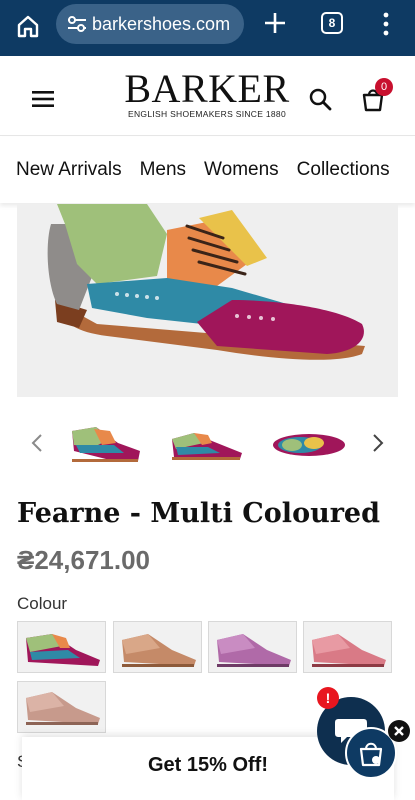 This screenshot has width=415, height=800. Describe the element at coordinates (378, 443) in the screenshot. I see `chevron-right-icon` at that location.